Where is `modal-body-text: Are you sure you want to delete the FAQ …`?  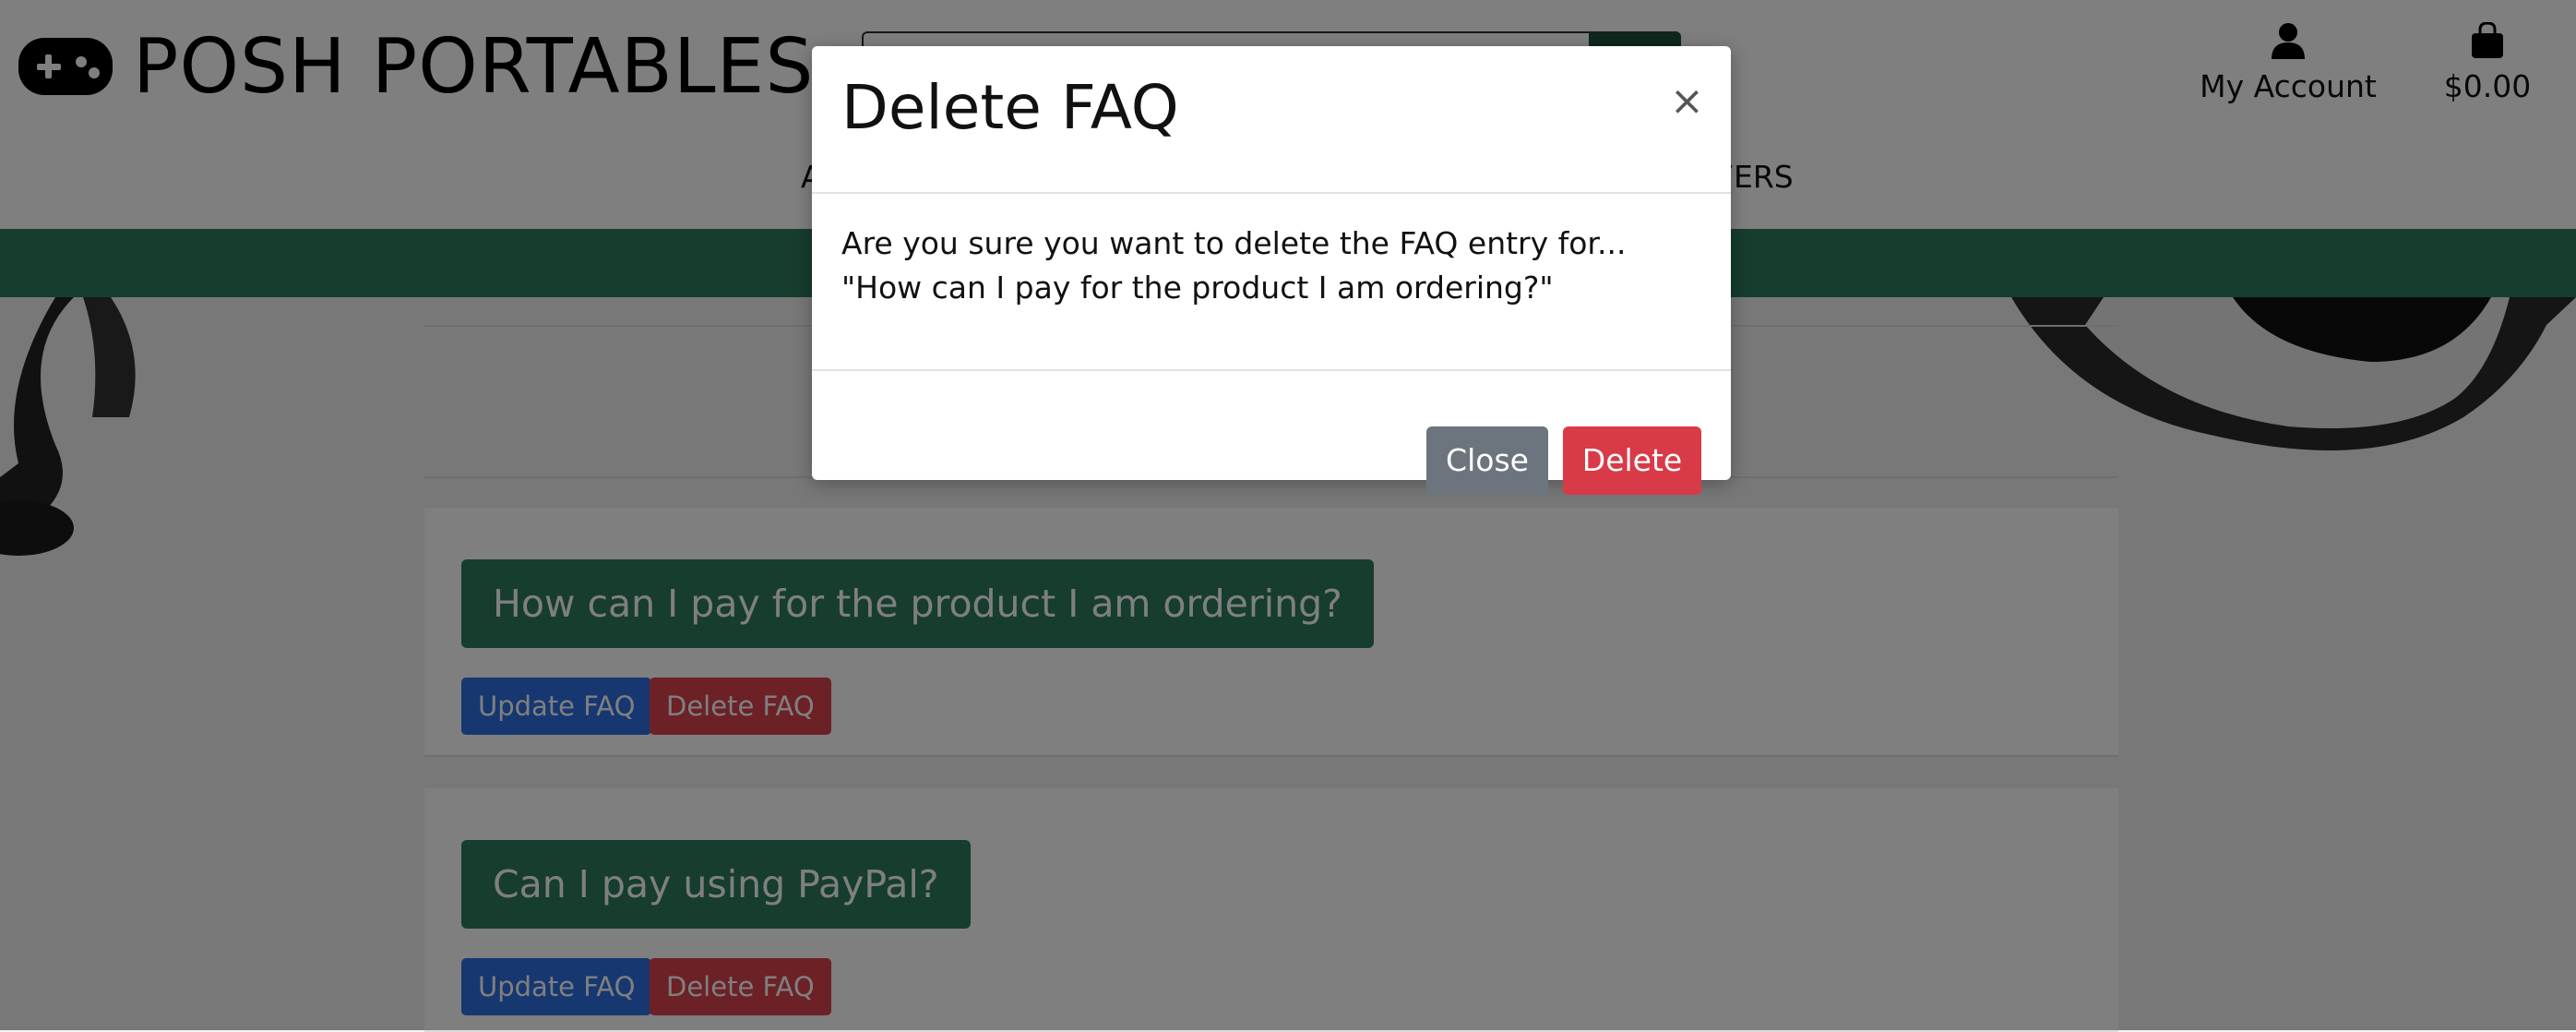 modal-body-text: Are you sure you want to delete the FAQ … is located at coordinates (1234, 265).